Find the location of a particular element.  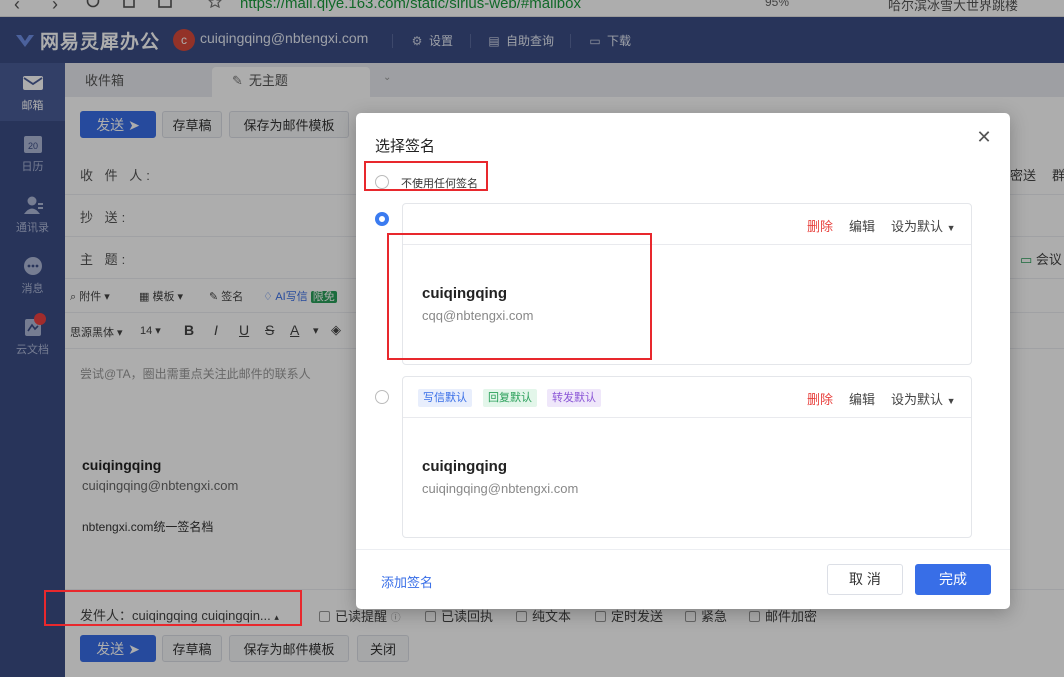

card-header: 写信默认 回复默认 转发默认 删除 编辑 设为默认 ▼ is located at coordinates (687, 397).